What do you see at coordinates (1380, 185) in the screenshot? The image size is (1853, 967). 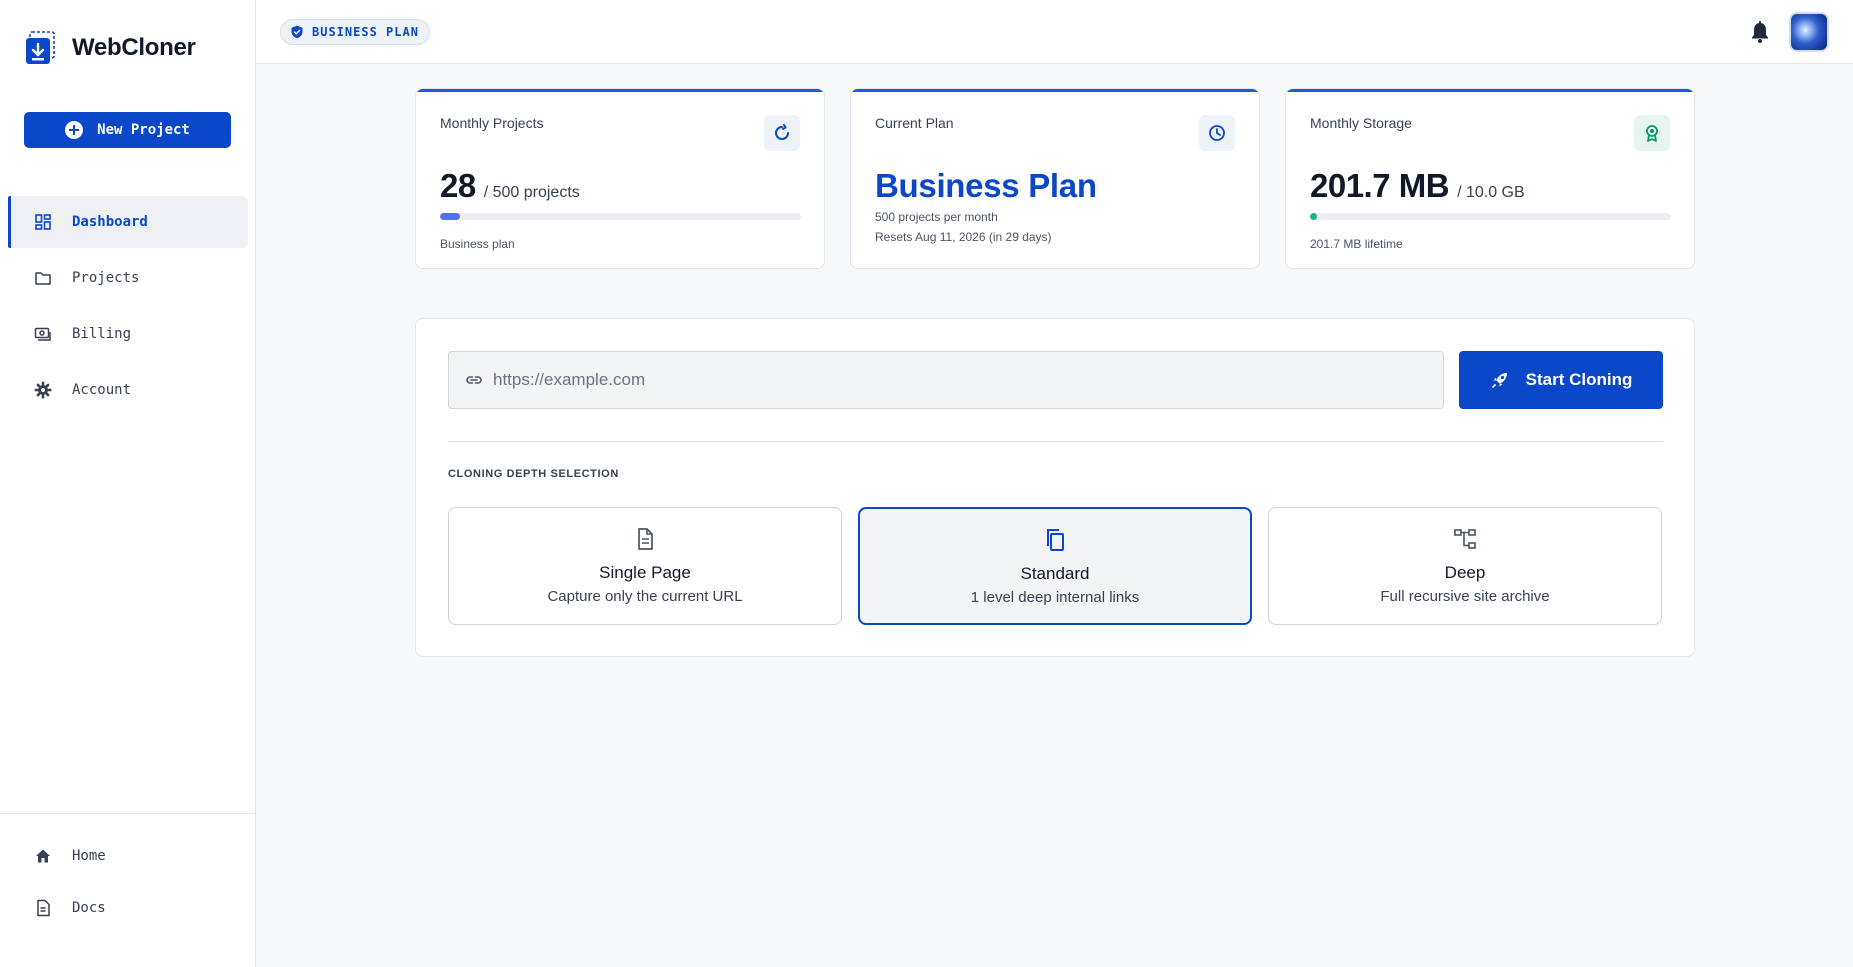 I see `storage-used: 201.7 MB` at bounding box center [1380, 185].